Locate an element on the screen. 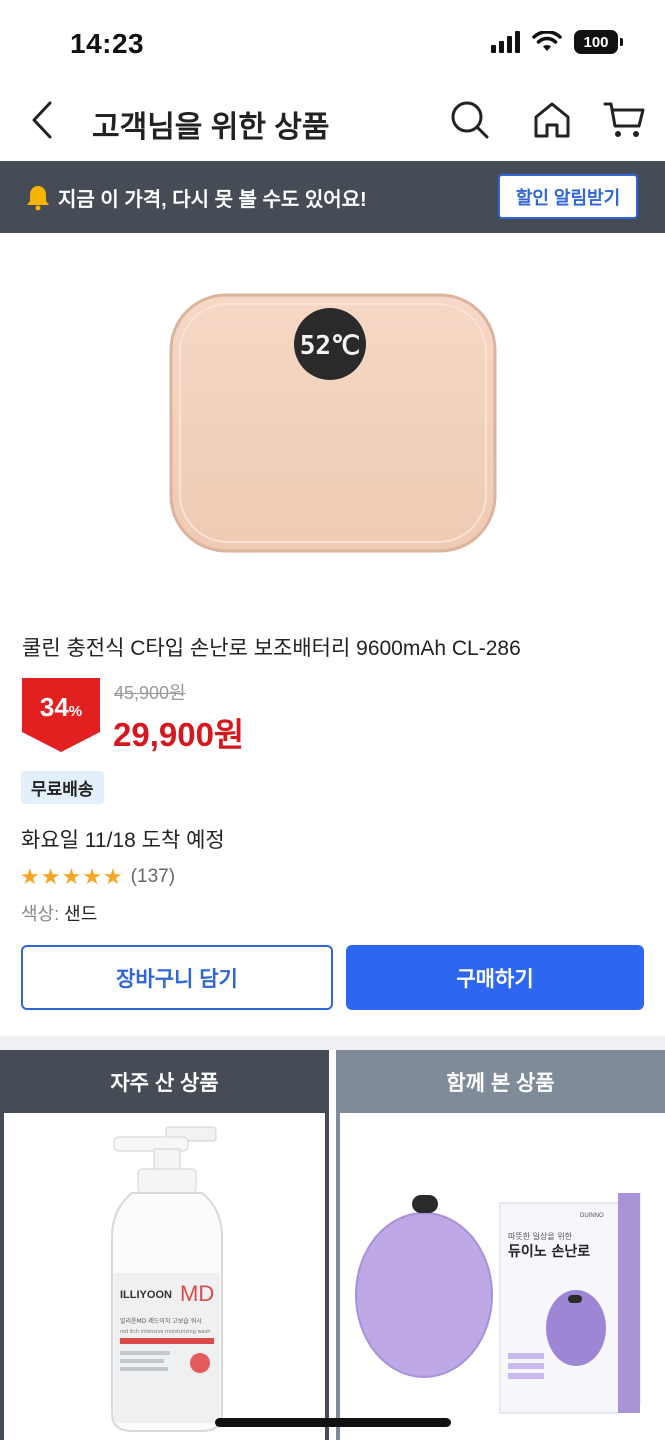 This screenshot has width=665, height=1440. cellular-signal-icon is located at coordinates (505, 42).